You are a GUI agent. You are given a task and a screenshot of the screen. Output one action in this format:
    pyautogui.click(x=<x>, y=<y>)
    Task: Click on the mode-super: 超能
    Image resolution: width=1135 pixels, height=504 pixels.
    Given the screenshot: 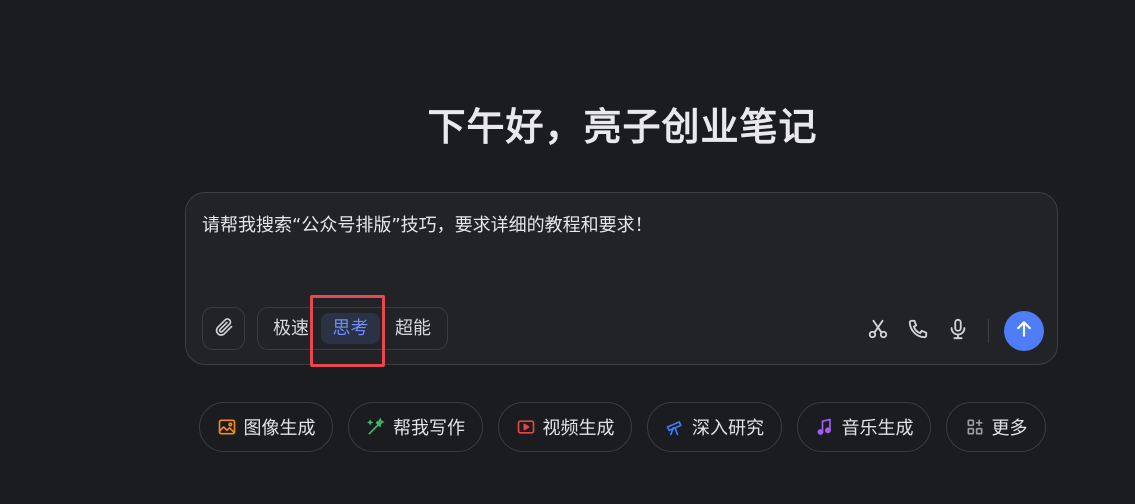 What is the action you would take?
    pyautogui.click(x=413, y=328)
    